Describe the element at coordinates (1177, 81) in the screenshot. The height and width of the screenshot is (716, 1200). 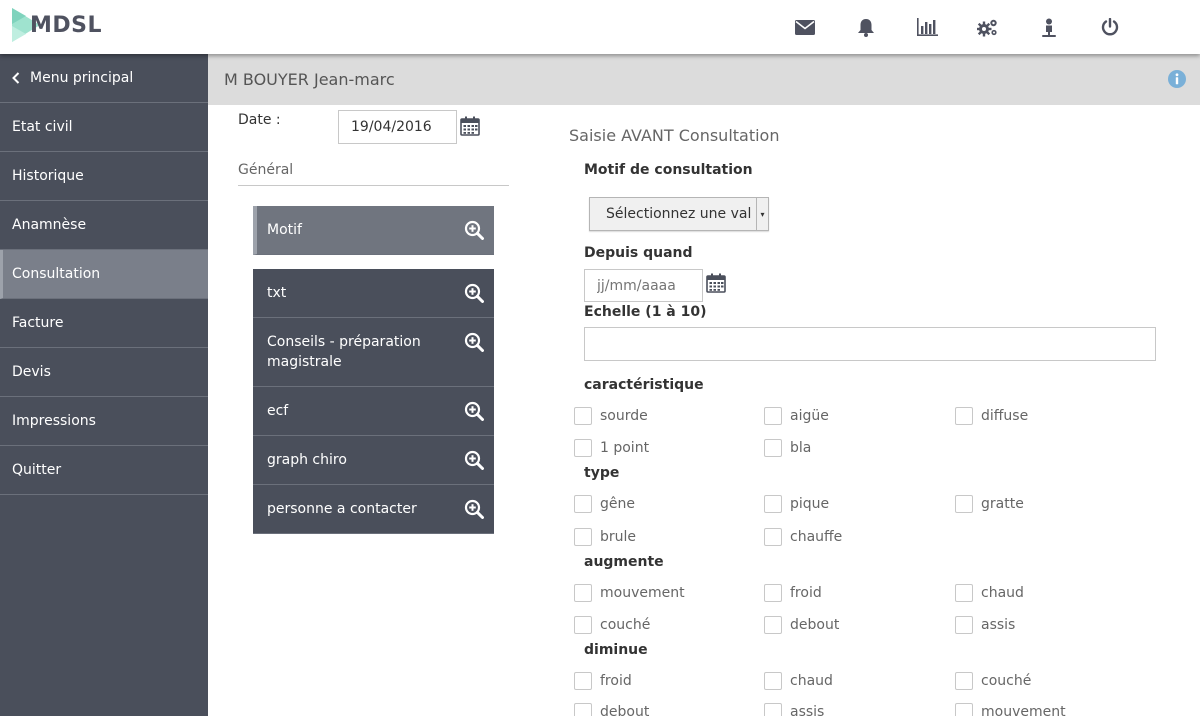
I see `info-icon` at that location.